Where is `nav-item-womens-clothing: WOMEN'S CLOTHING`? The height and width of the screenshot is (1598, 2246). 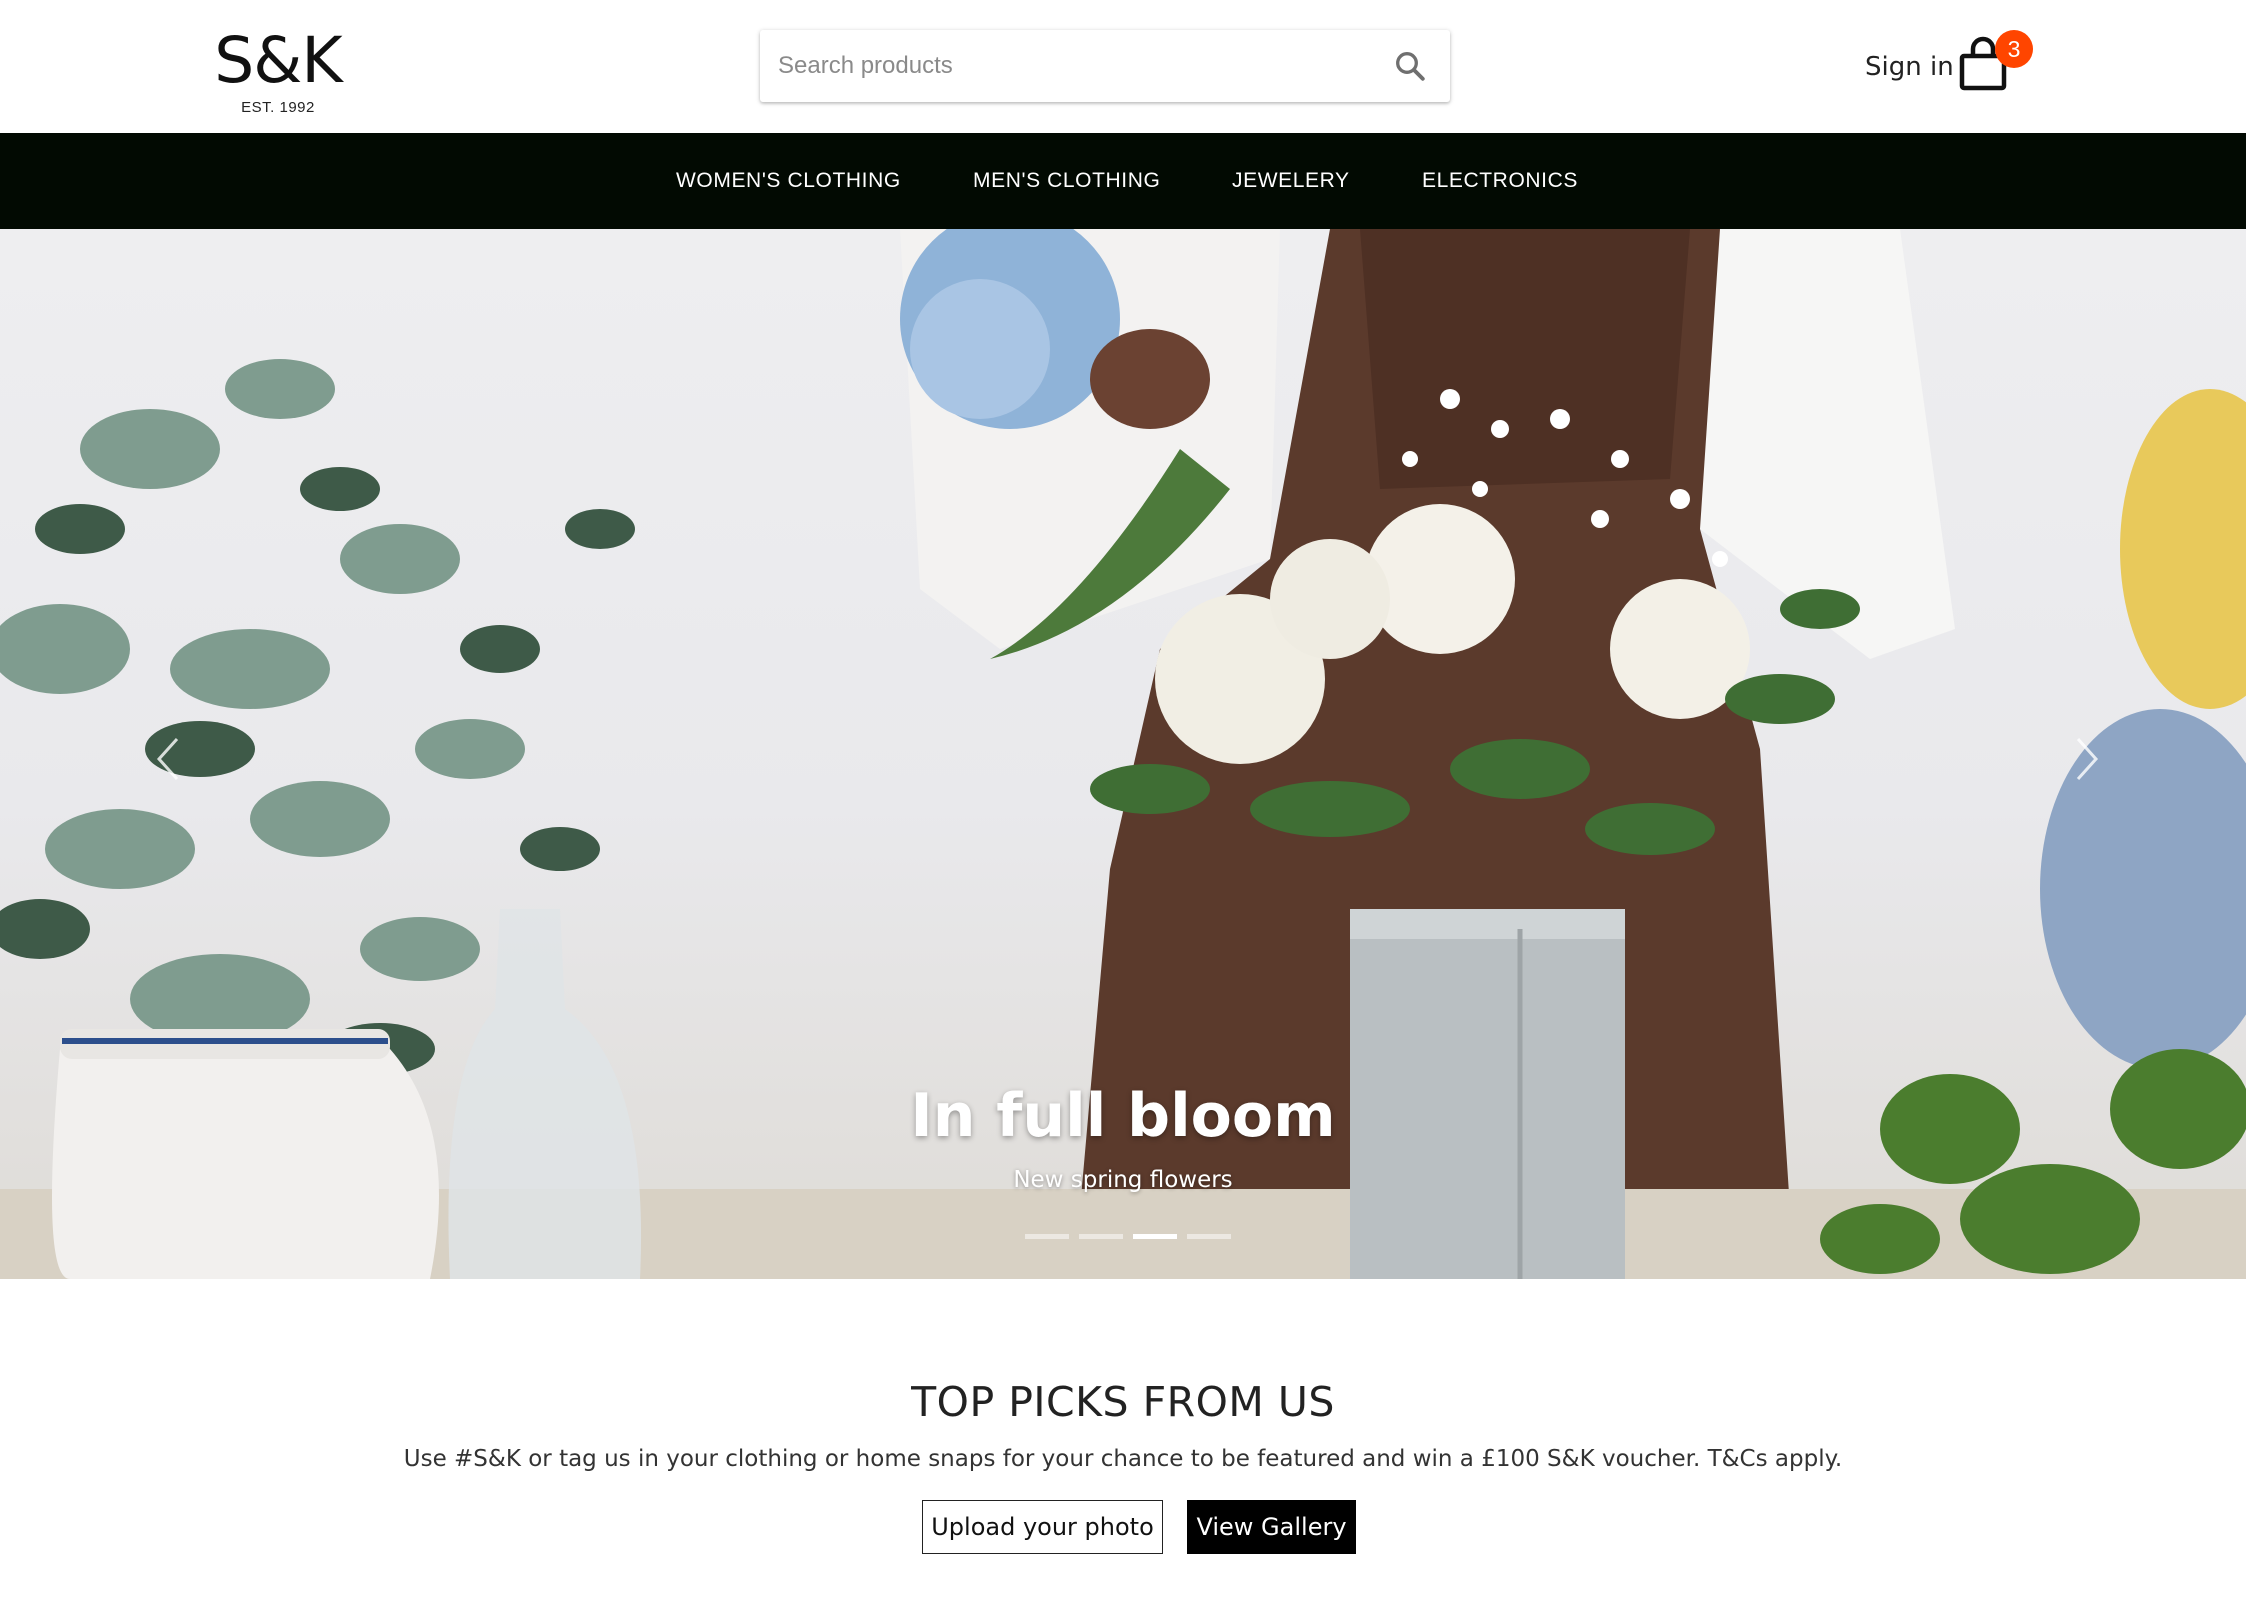
nav-item-womens-clothing: WOMEN'S CLOTHING is located at coordinates (788, 181).